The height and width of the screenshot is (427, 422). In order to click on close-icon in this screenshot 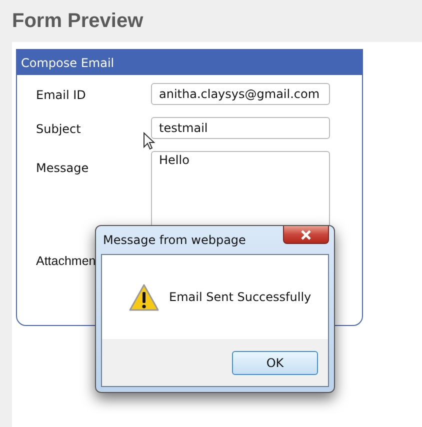, I will do `click(306, 235)`.